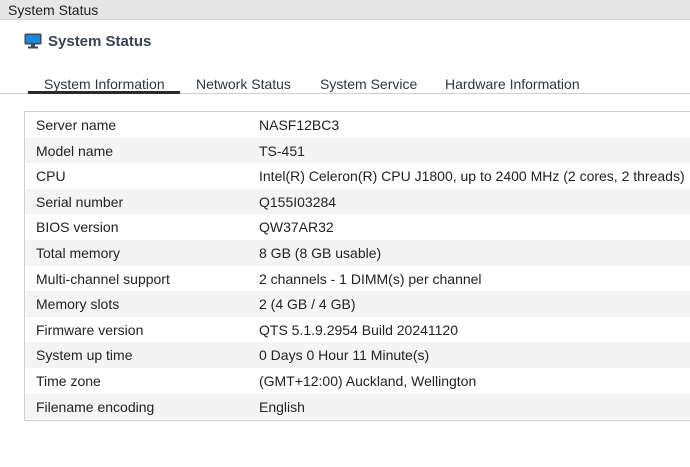 The image size is (690, 467). I want to click on row-label: CPU, so click(51, 176).